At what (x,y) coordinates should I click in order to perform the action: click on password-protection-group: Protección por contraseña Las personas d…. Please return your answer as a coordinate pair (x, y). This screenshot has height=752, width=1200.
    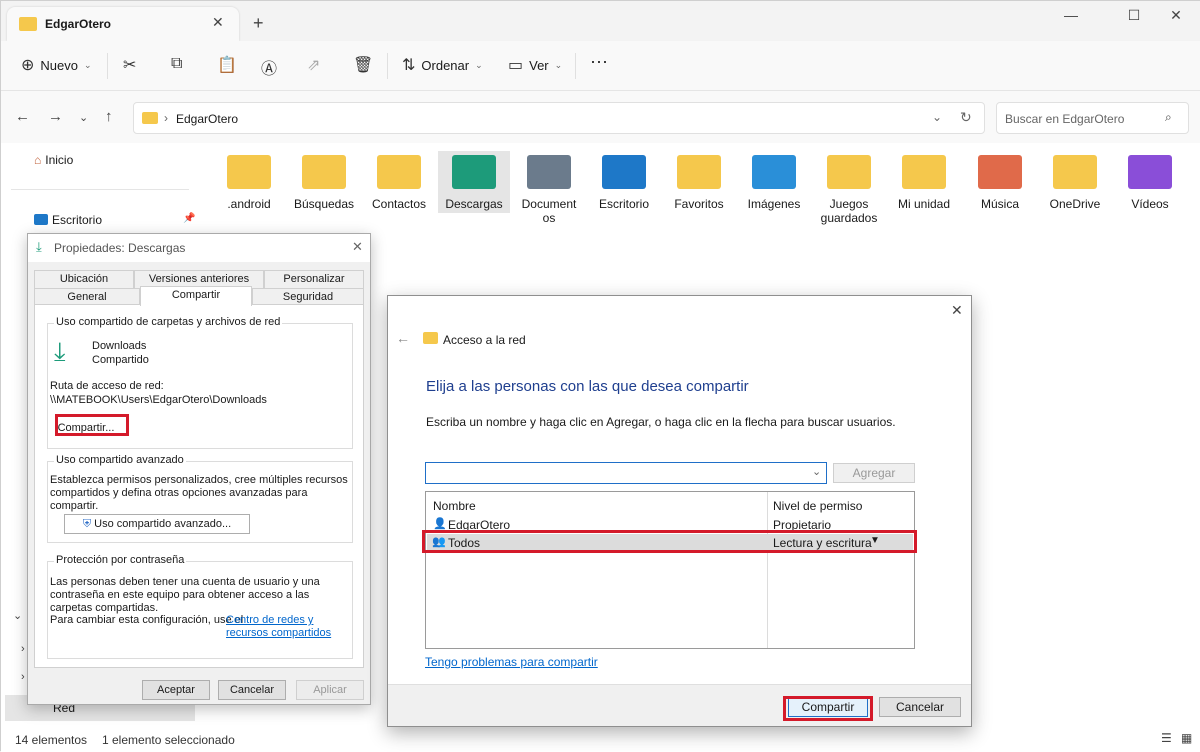
    Looking at the image, I should click on (200, 606).